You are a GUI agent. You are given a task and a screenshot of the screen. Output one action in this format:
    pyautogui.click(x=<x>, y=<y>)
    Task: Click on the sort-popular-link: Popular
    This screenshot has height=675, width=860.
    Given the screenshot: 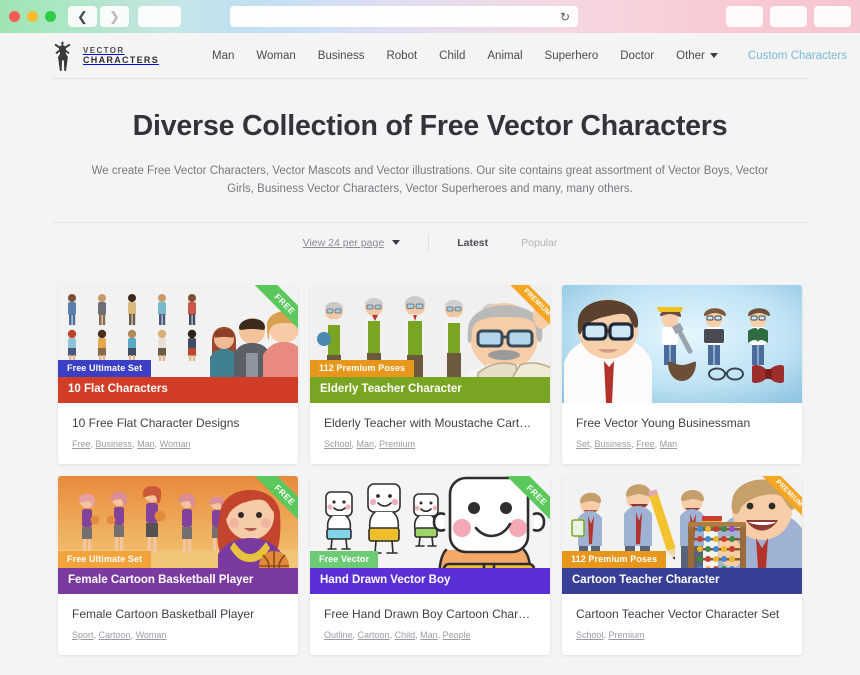 What is the action you would take?
    pyautogui.click(x=539, y=243)
    